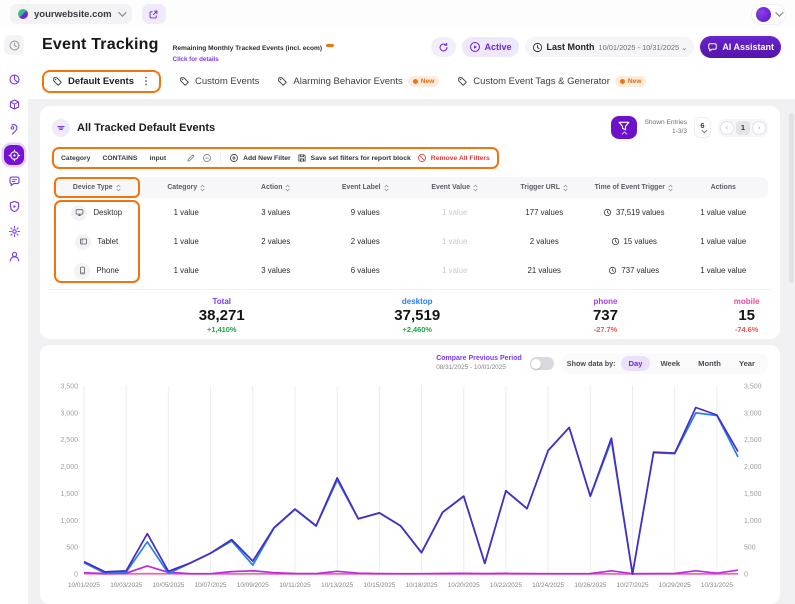 Image resolution: width=795 pixels, height=604 pixels. Describe the element at coordinates (753, 440) in the screenshot. I see `svg-text: 2,500` at that location.